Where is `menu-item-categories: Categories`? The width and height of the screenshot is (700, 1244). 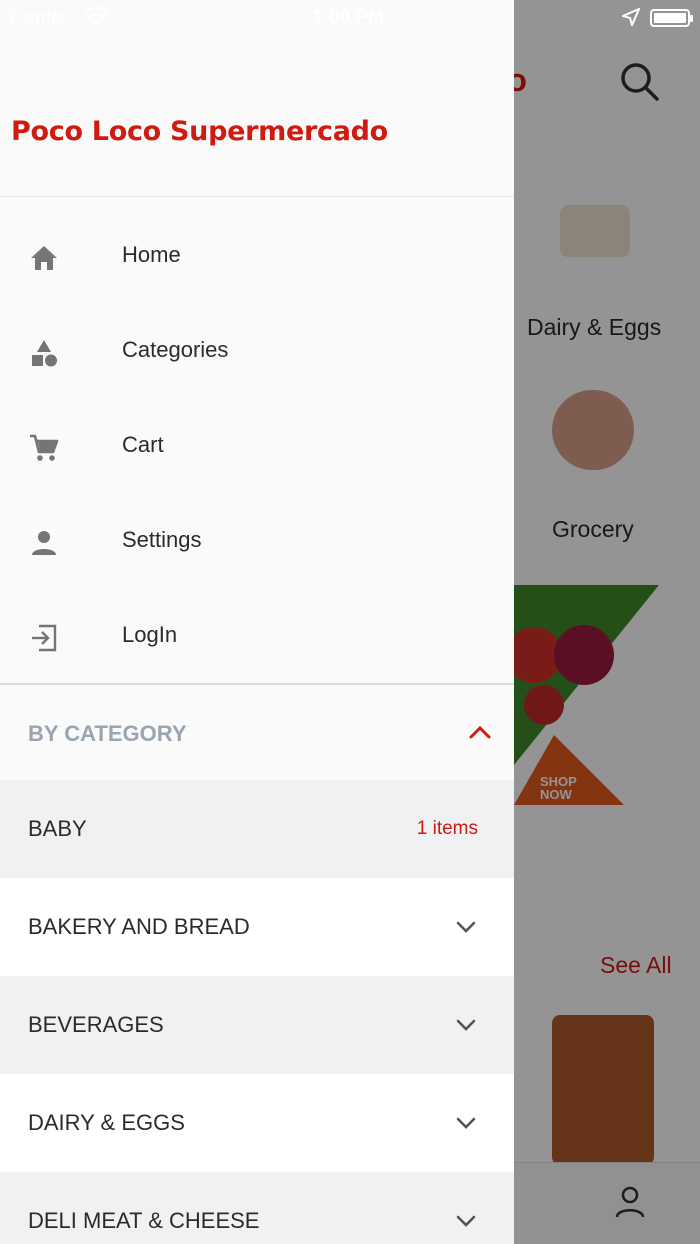
menu-item-categories: Categories is located at coordinates (257, 352).